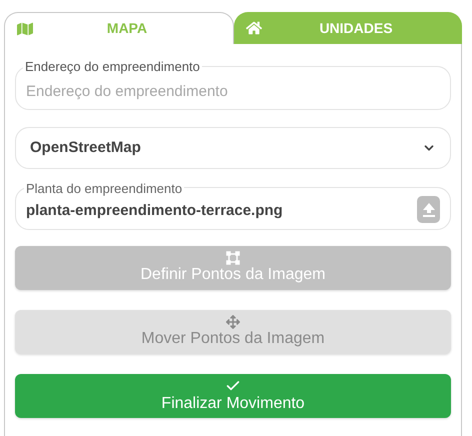 The image size is (472, 436). I want to click on bounding-box-icon, so click(233, 258).